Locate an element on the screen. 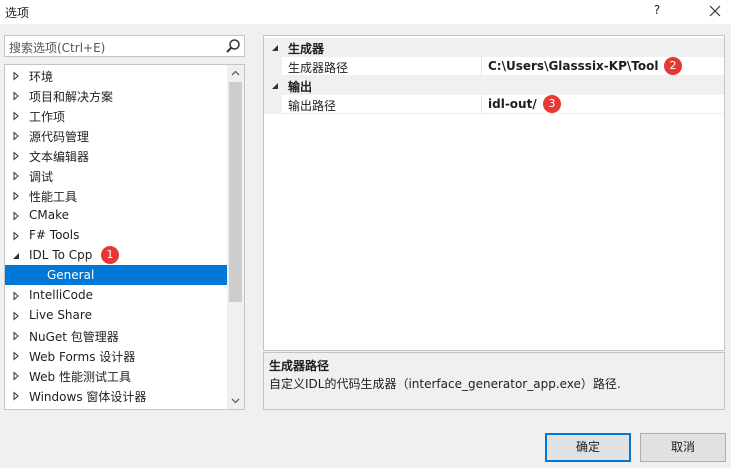 This screenshot has width=731, height=468. title-bar: 选项 ? is located at coordinates (365, 12).